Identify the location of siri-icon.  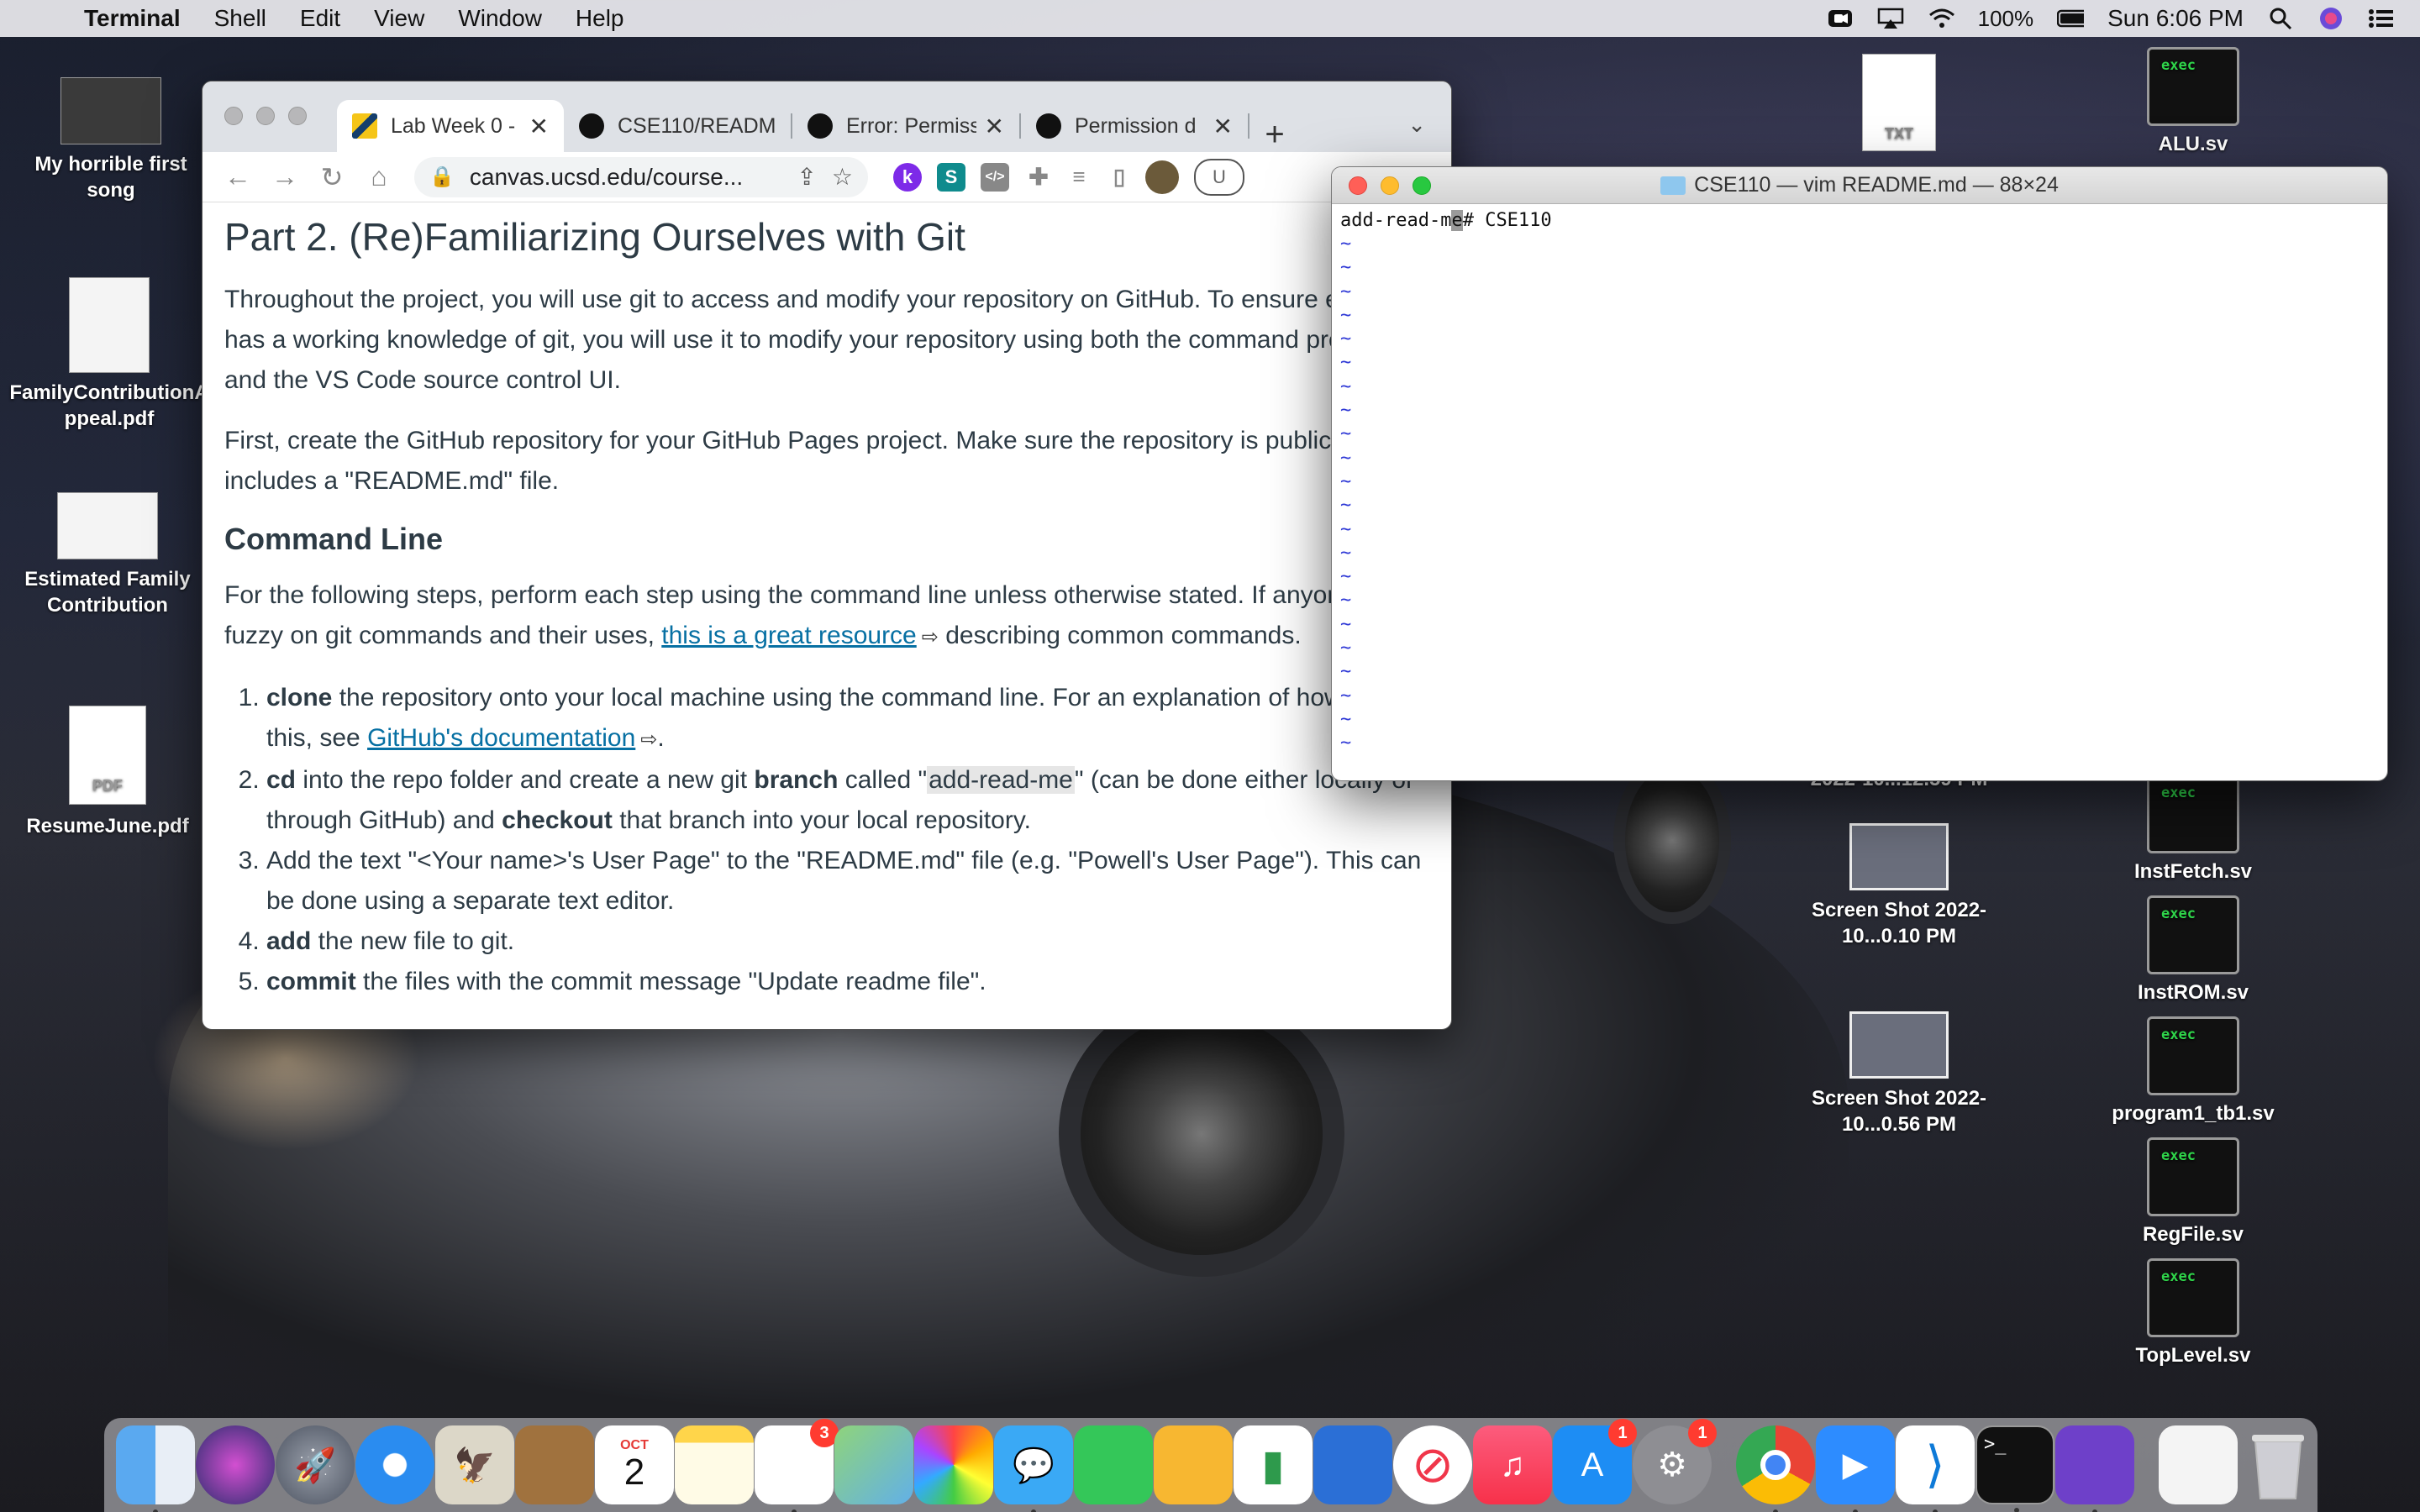
(2330, 18).